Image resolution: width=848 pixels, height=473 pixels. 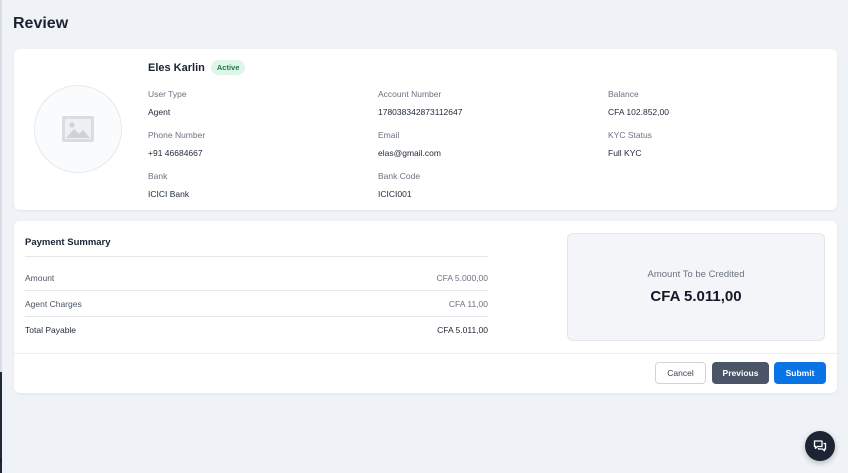 I want to click on summary-row-total-payable: Total Payable CFA 5.011,00, so click(x=256, y=330).